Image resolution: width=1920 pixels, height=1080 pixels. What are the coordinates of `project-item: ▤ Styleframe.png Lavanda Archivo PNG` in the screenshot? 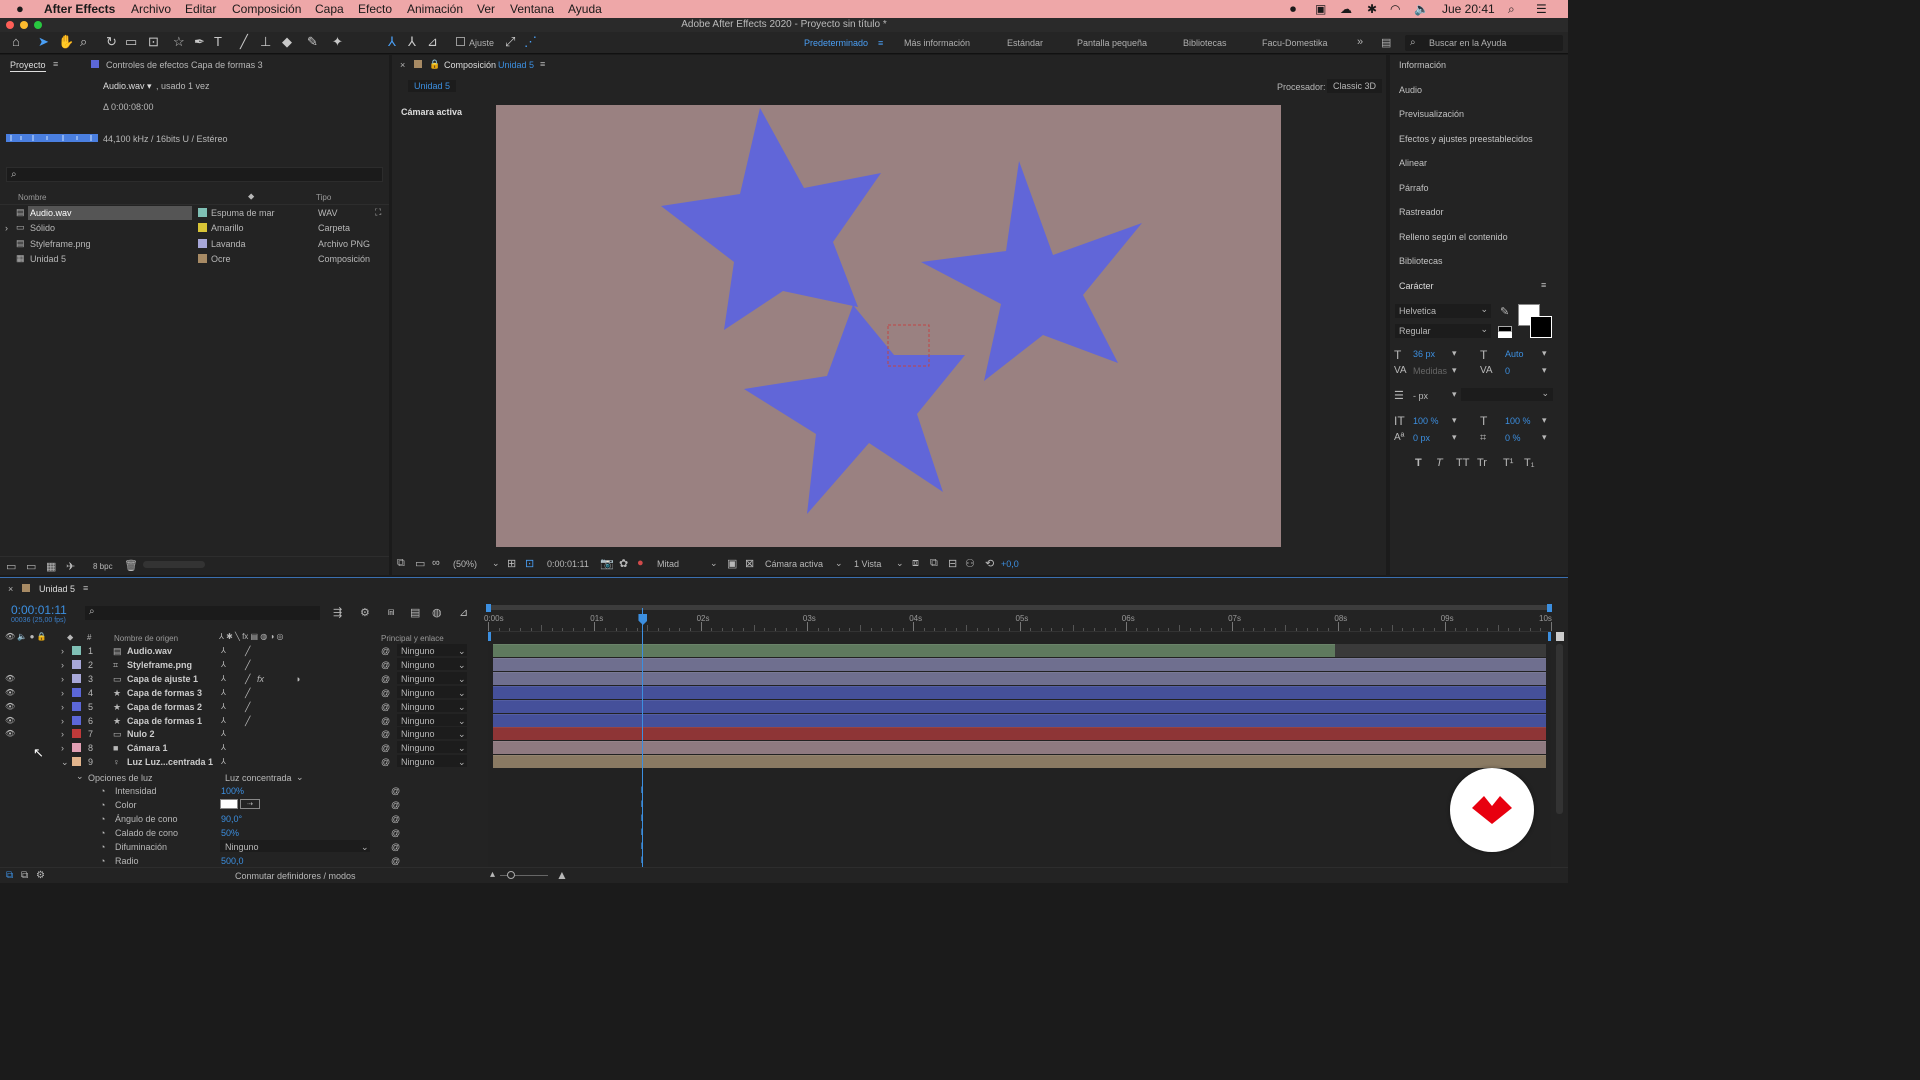 It's located at (194, 244).